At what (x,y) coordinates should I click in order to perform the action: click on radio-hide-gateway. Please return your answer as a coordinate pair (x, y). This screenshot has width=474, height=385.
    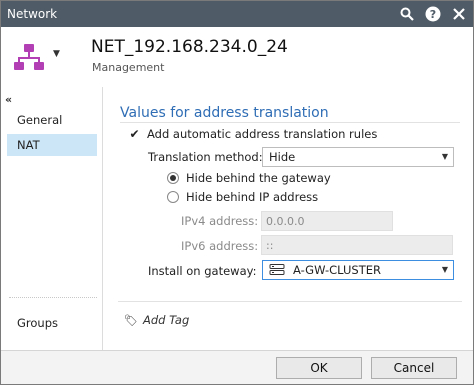
    Looking at the image, I should click on (173, 178).